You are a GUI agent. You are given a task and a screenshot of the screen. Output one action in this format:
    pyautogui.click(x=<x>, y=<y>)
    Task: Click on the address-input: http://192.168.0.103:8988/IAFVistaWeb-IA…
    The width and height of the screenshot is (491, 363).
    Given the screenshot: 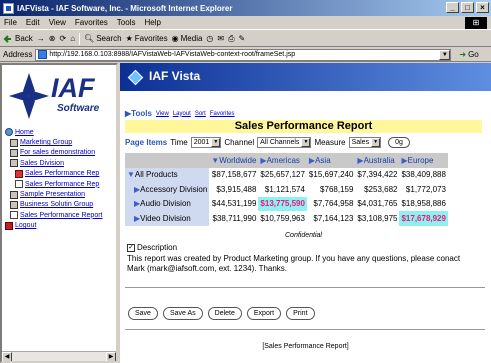 What is the action you would take?
    pyautogui.click(x=243, y=54)
    